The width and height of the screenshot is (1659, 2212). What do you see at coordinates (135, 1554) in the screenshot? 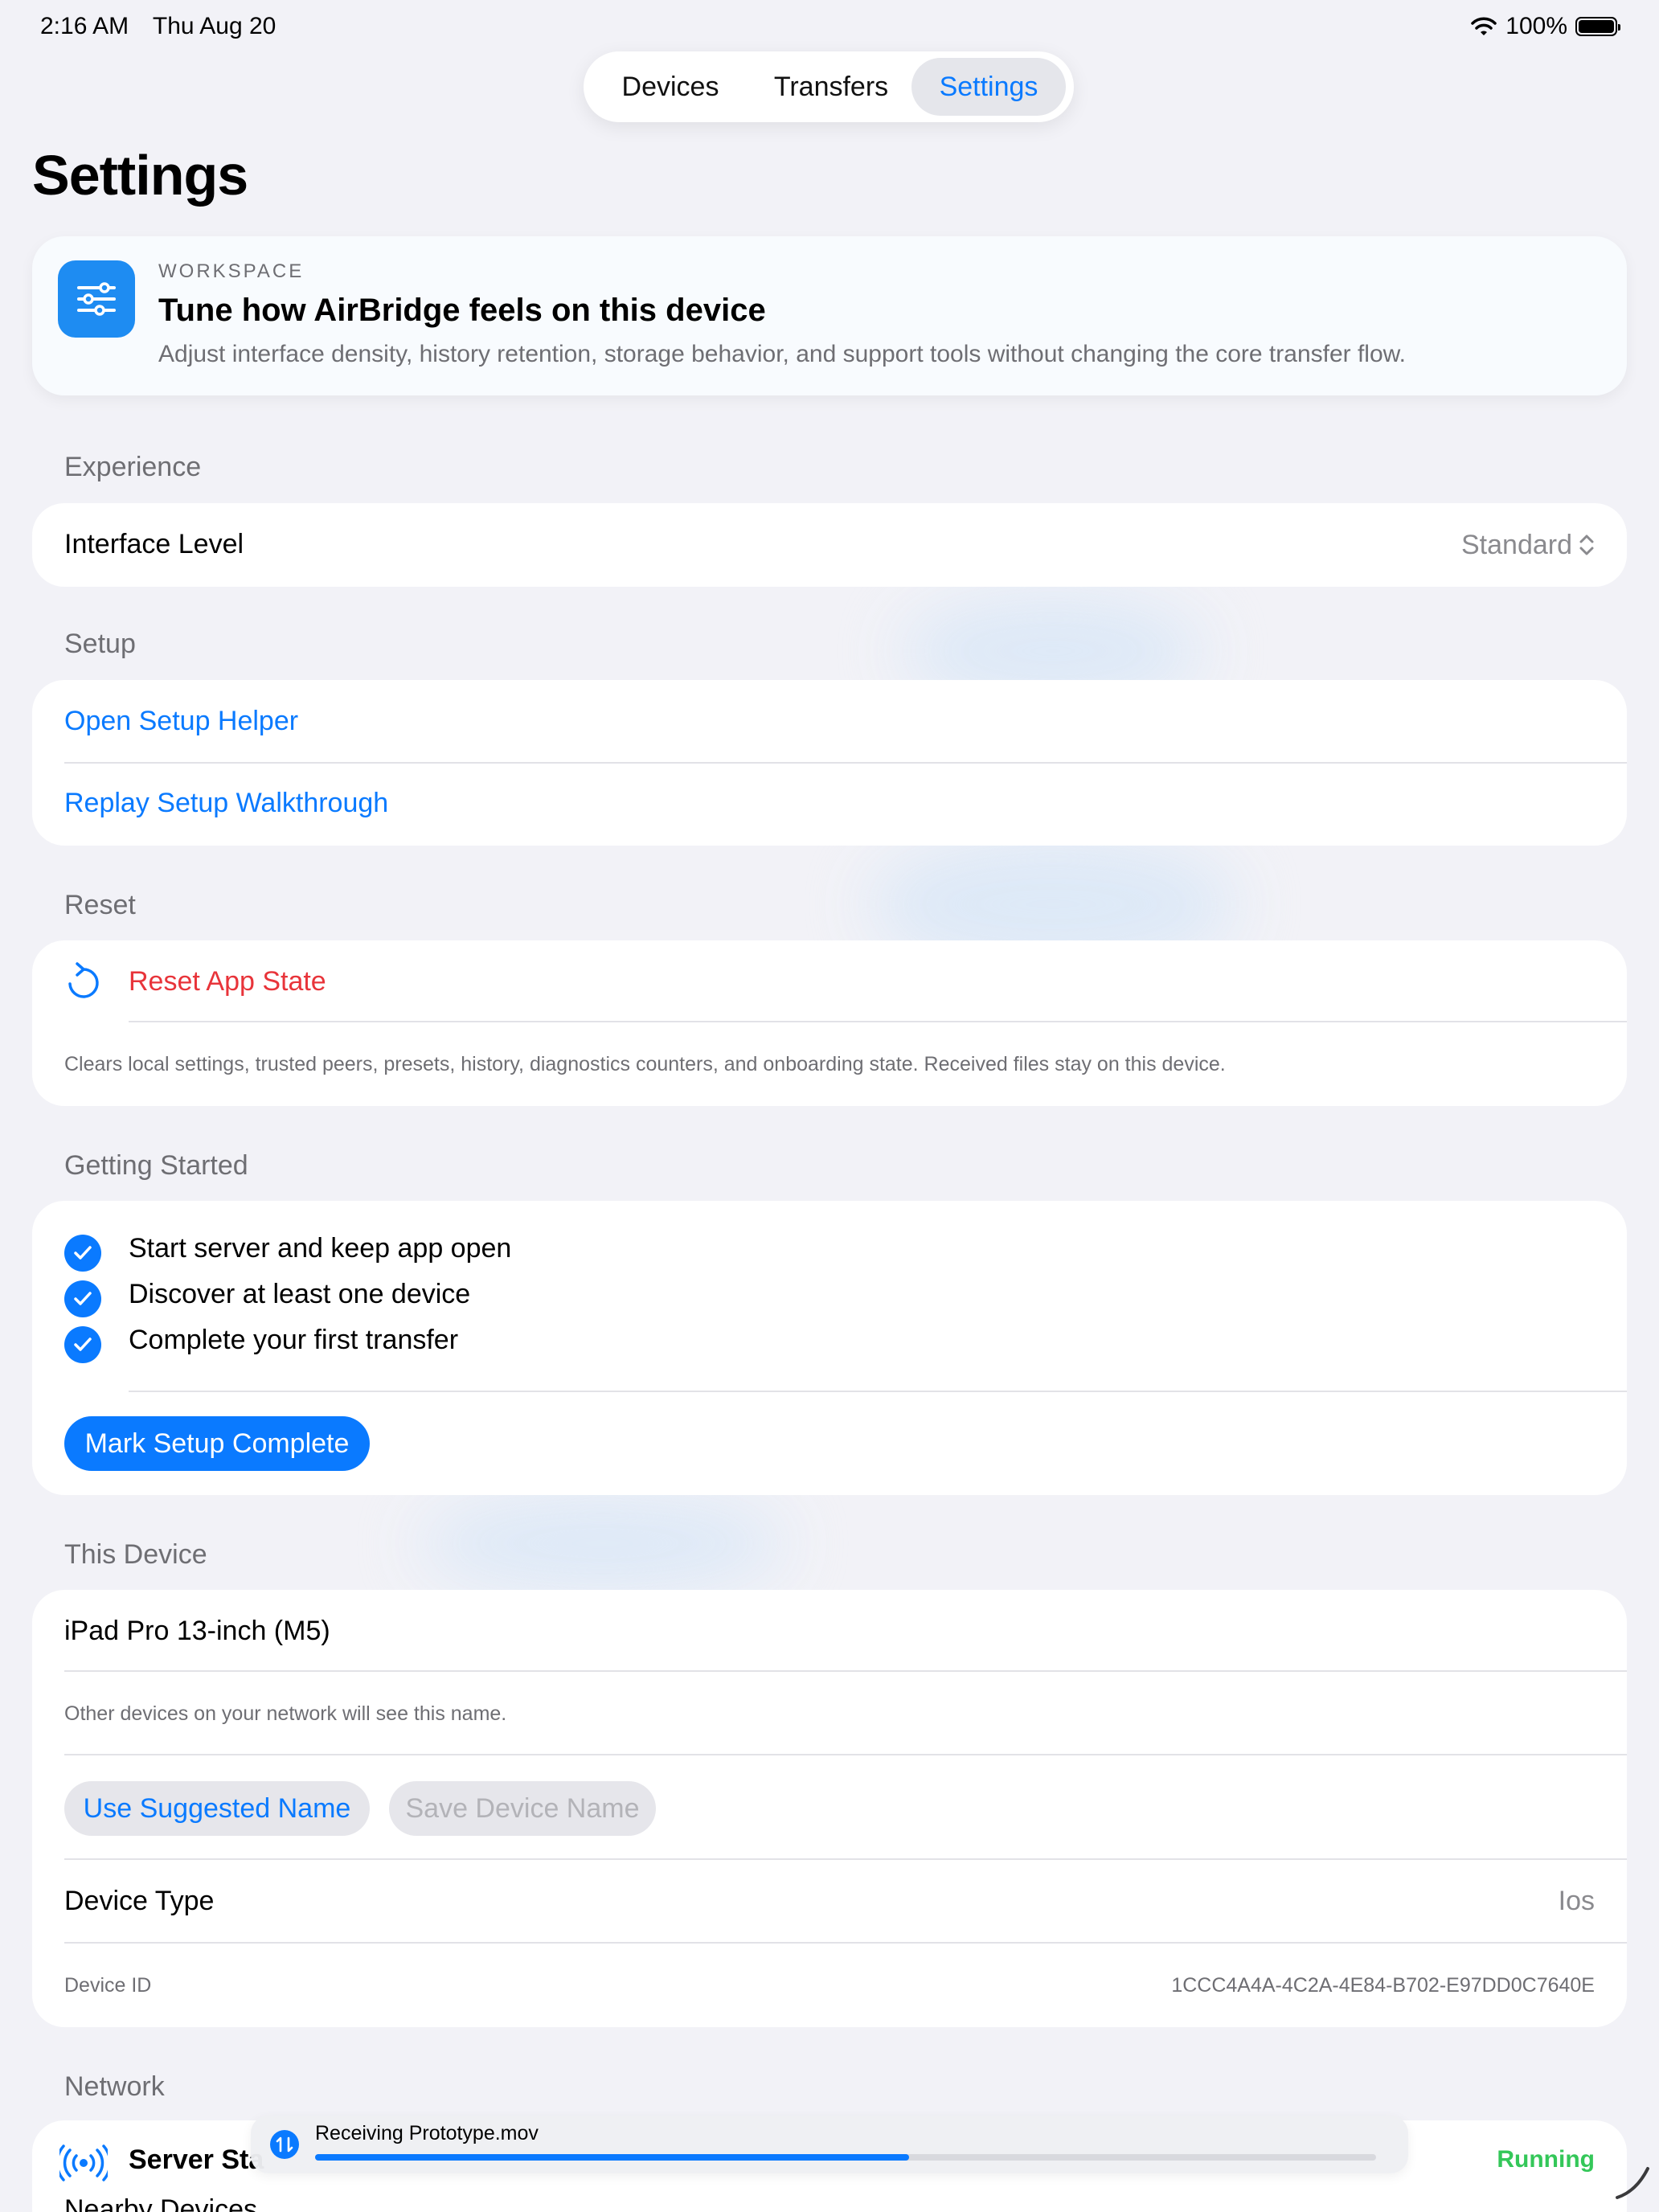
I see `section-header-this-device: This Device` at bounding box center [135, 1554].